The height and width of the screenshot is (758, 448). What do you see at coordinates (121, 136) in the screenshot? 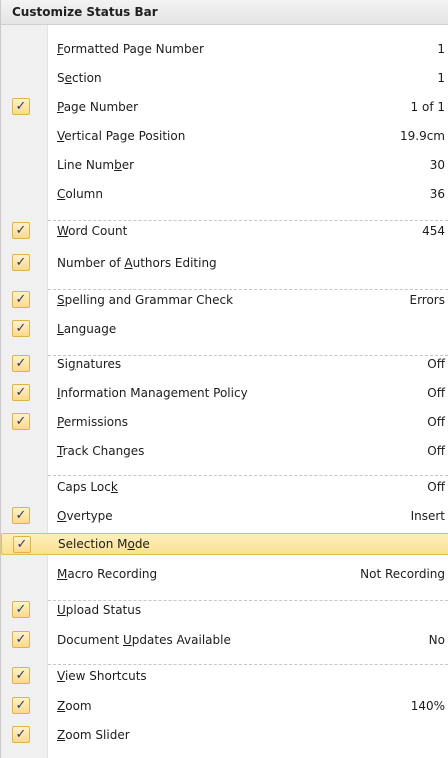
I see `menu-item-label: Vertical Page Position` at bounding box center [121, 136].